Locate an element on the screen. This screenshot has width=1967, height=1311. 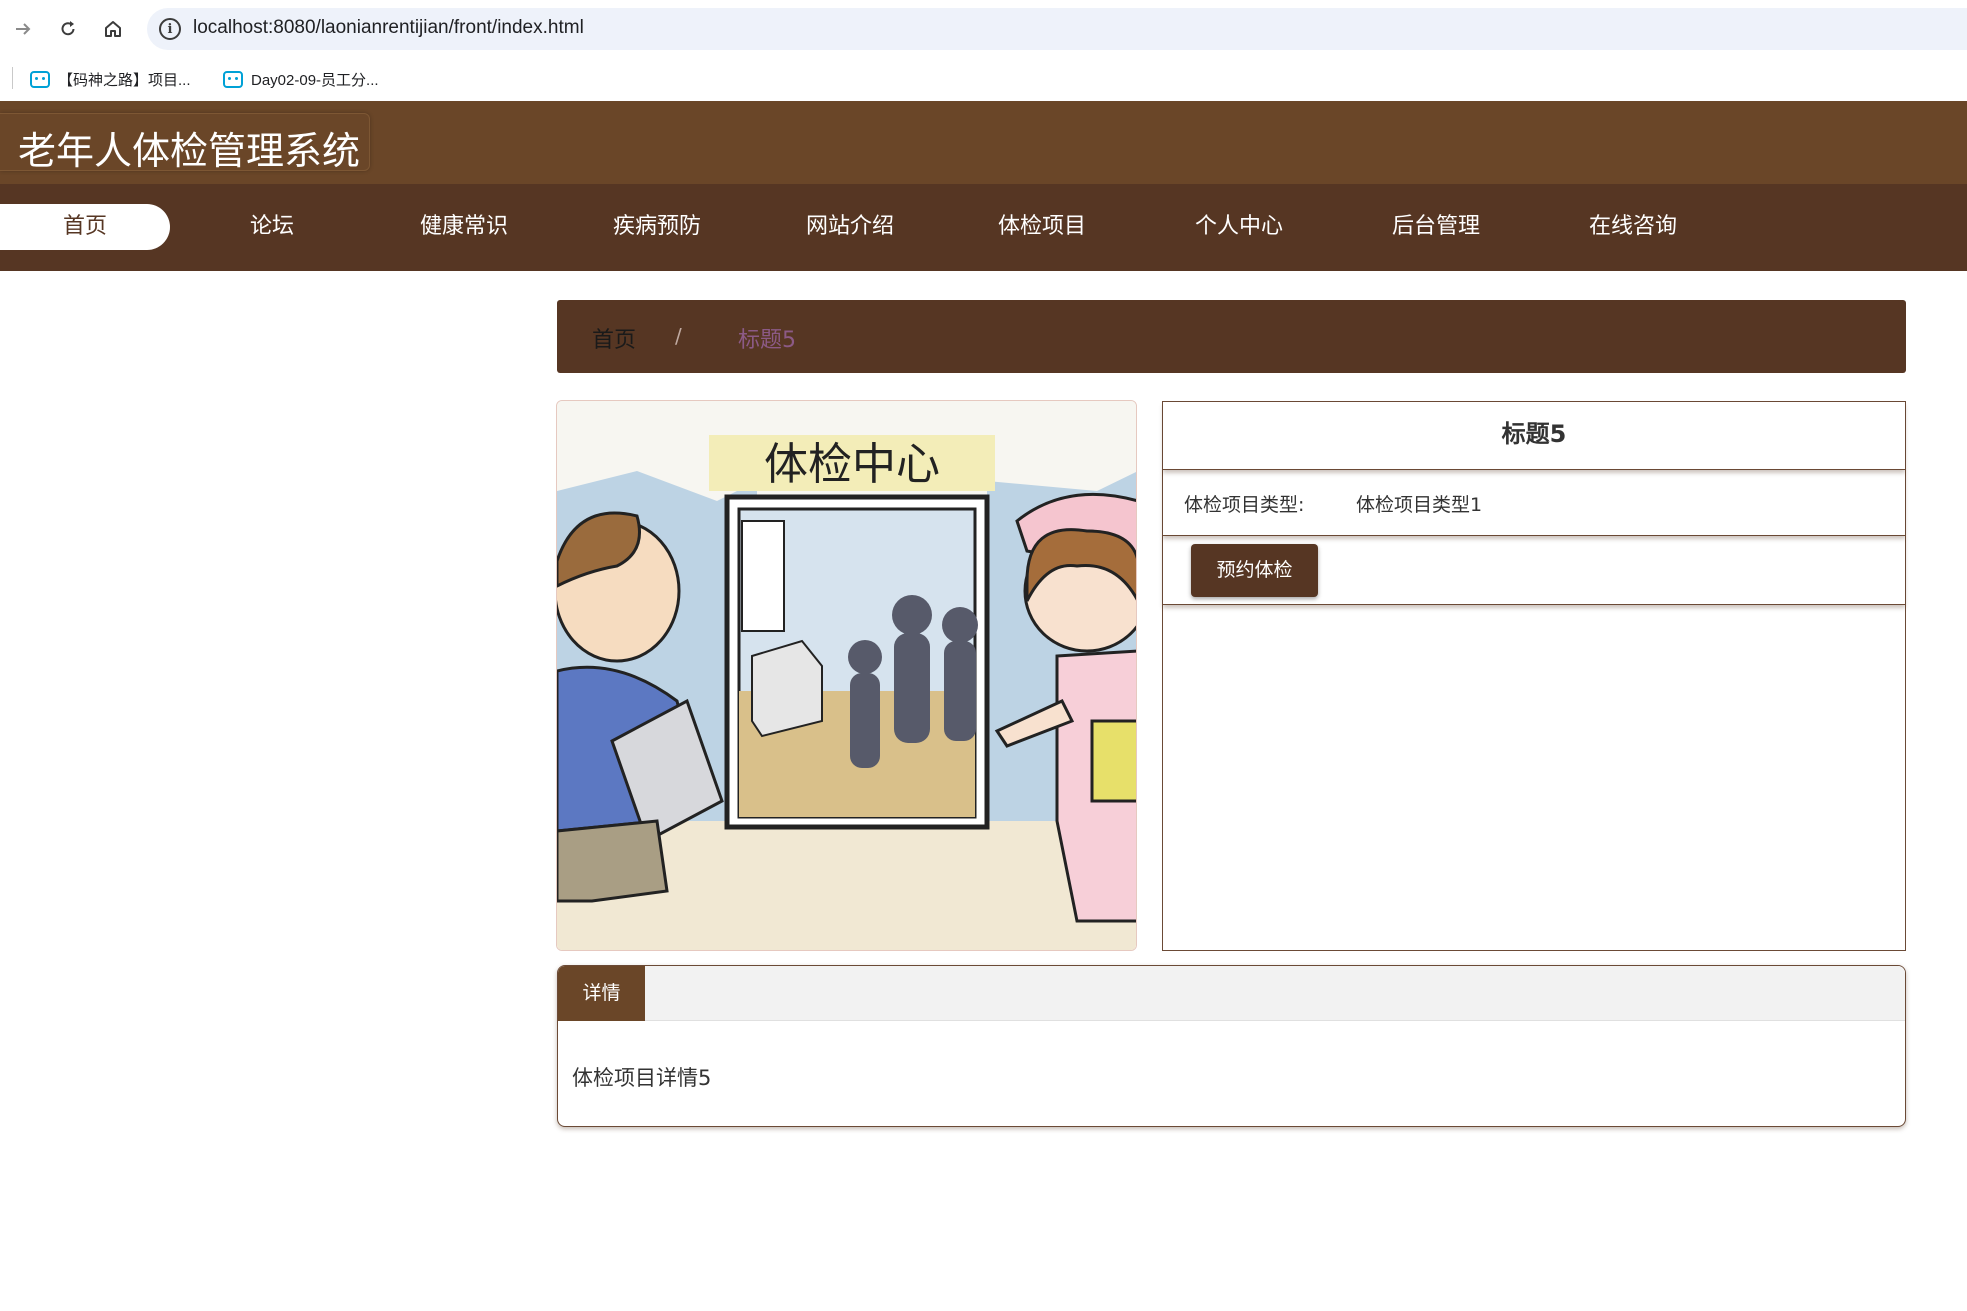
nav-item-admin: 后台管理 is located at coordinates (1436, 227).